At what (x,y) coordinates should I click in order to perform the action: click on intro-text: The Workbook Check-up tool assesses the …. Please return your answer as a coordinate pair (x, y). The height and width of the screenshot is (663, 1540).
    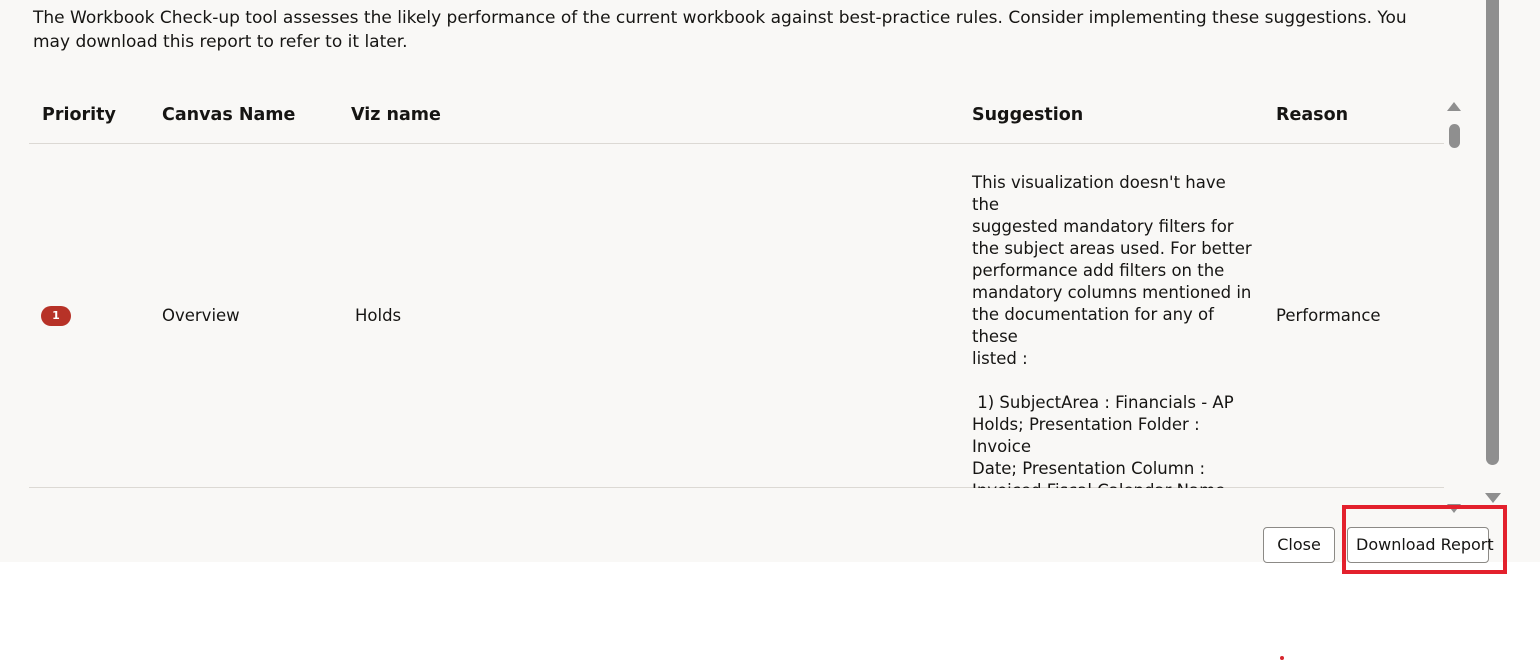
    Looking at the image, I should click on (720, 30).